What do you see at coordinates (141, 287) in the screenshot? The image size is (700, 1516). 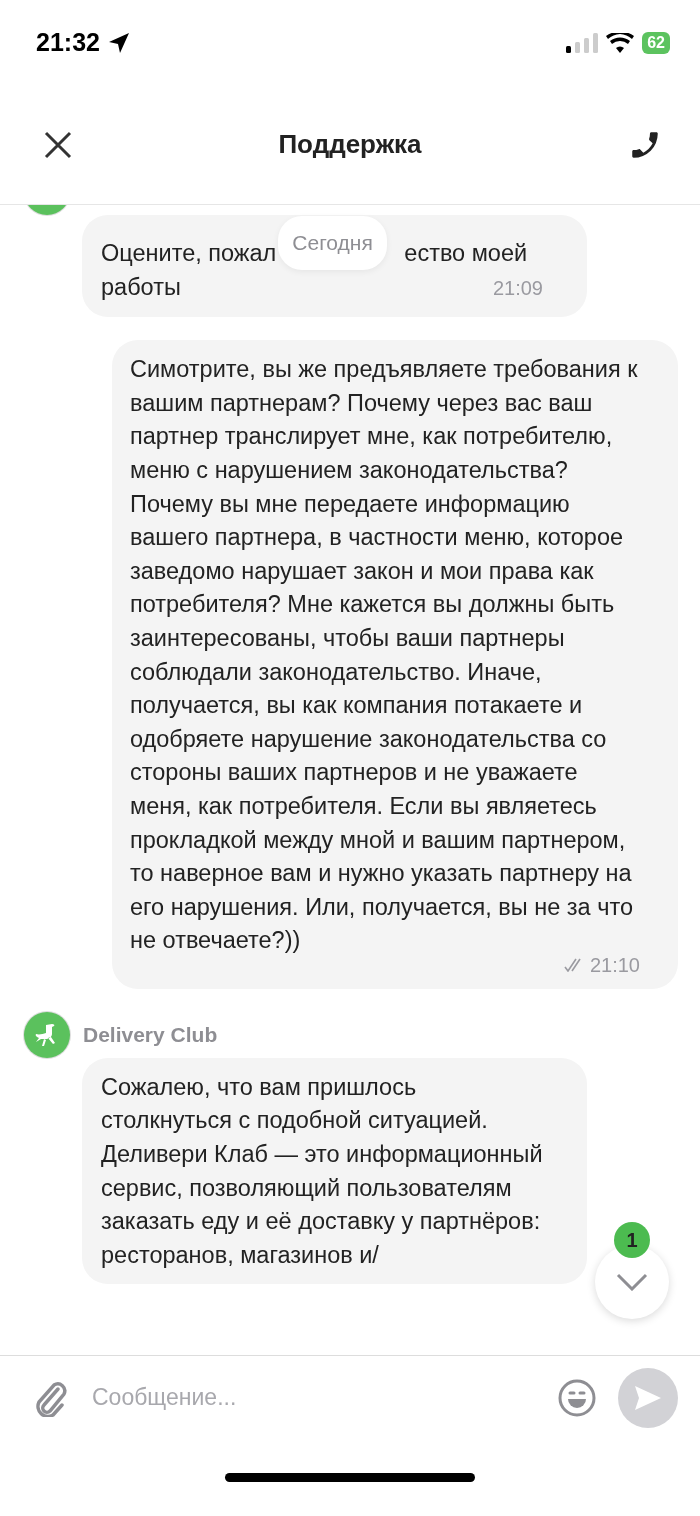 I see `message-text: работы` at bounding box center [141, 287].